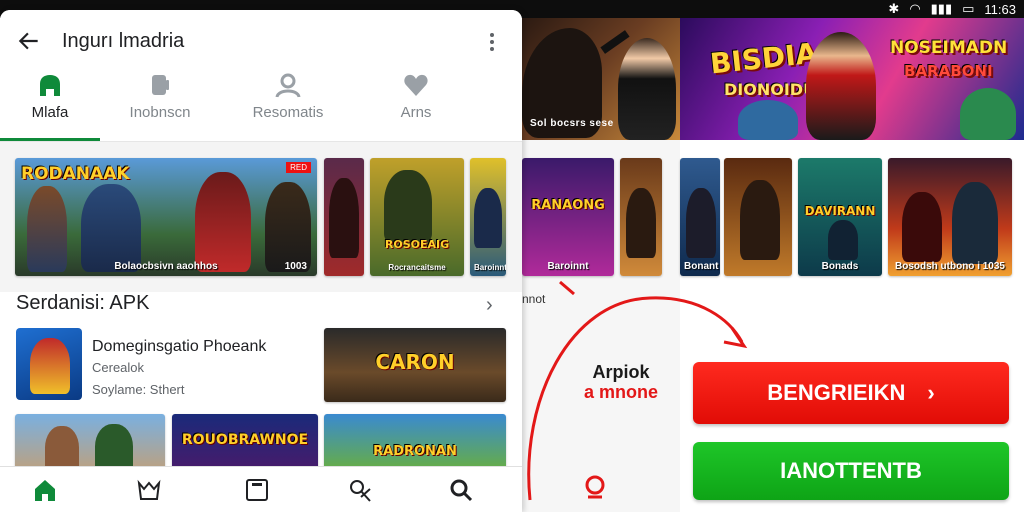 The height and width of the screenshot is (512, 1024). I want to click on poster-title: RODANAAK, so click(75, 174).